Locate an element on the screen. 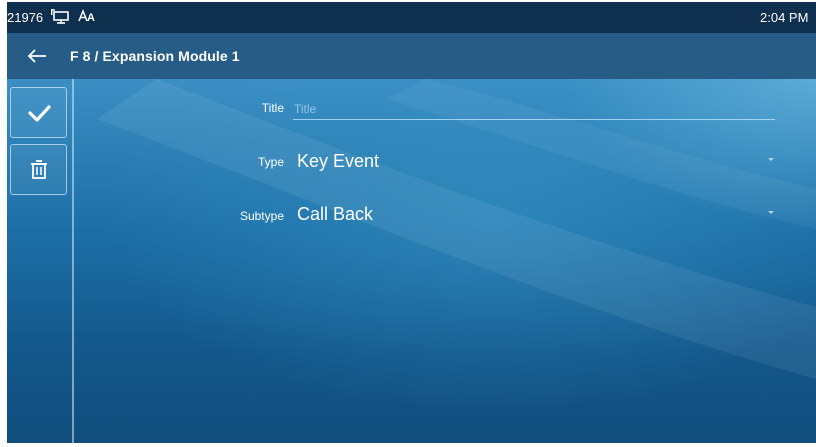  title-field-label: Title is located at coordinates (272, 108).